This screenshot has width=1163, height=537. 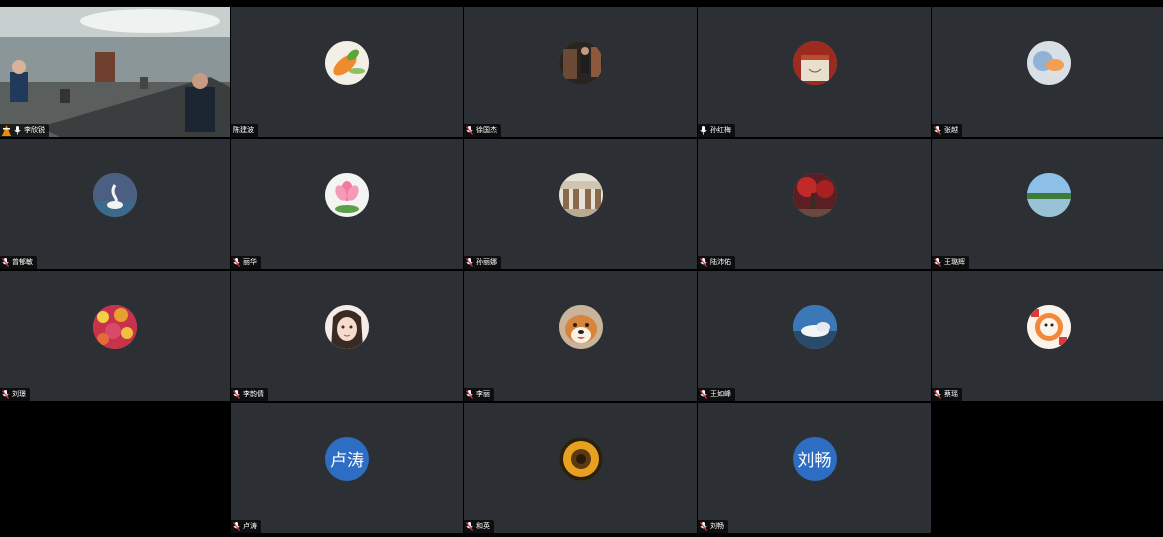 I want to click on name-tag: 王璐辉, so click(x=950, y=262).